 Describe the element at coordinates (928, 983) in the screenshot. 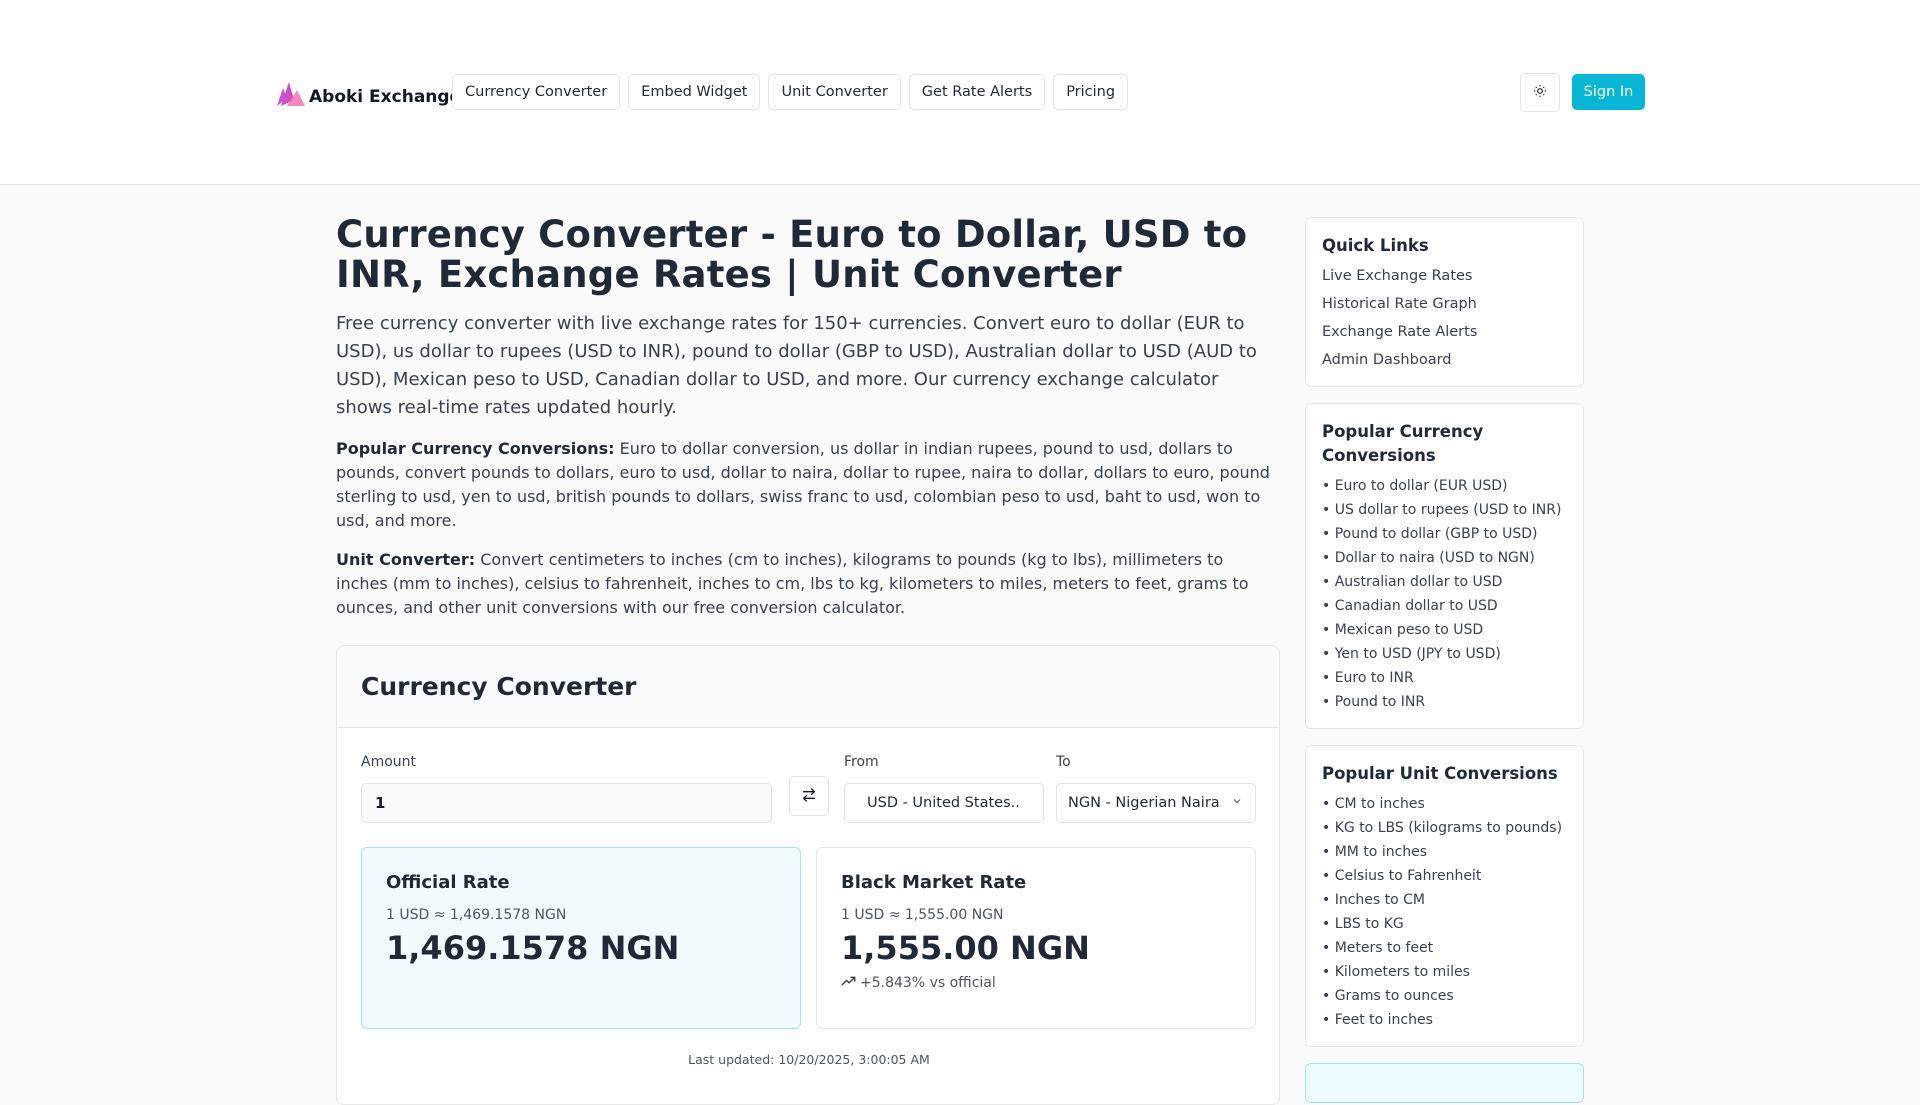

I see `rate-difference-text: +5.843% vs official` at that location.